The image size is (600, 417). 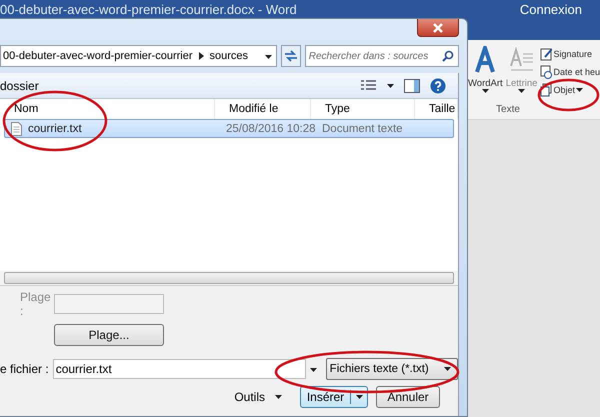 I want to click on ribbon-button: Date et heu, so click(x=570, y=72).